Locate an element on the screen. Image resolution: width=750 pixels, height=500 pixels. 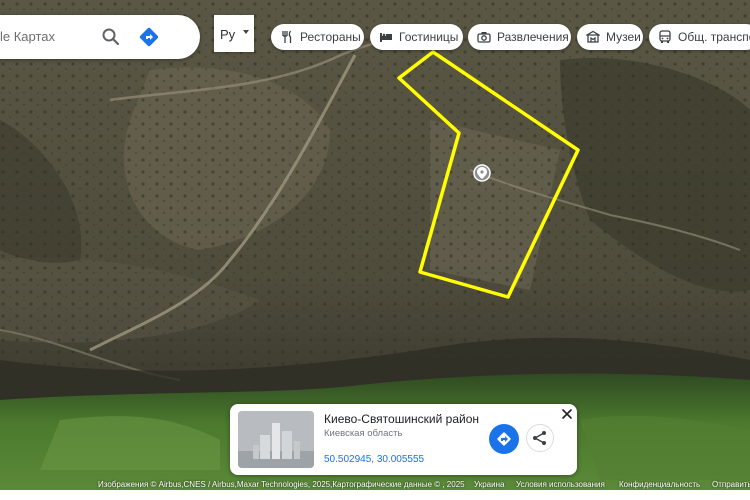
search-box: le Картах is located at coordinates (100, 37).